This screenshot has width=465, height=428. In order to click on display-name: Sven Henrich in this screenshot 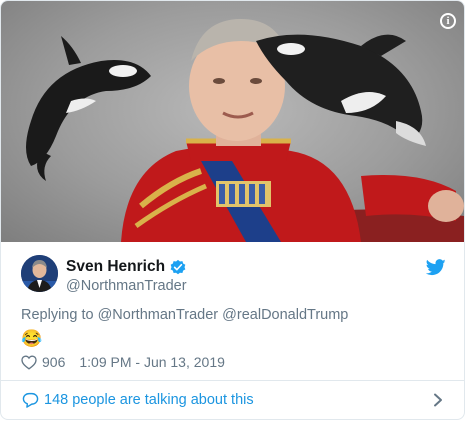, I will do `click(115, 267)`.